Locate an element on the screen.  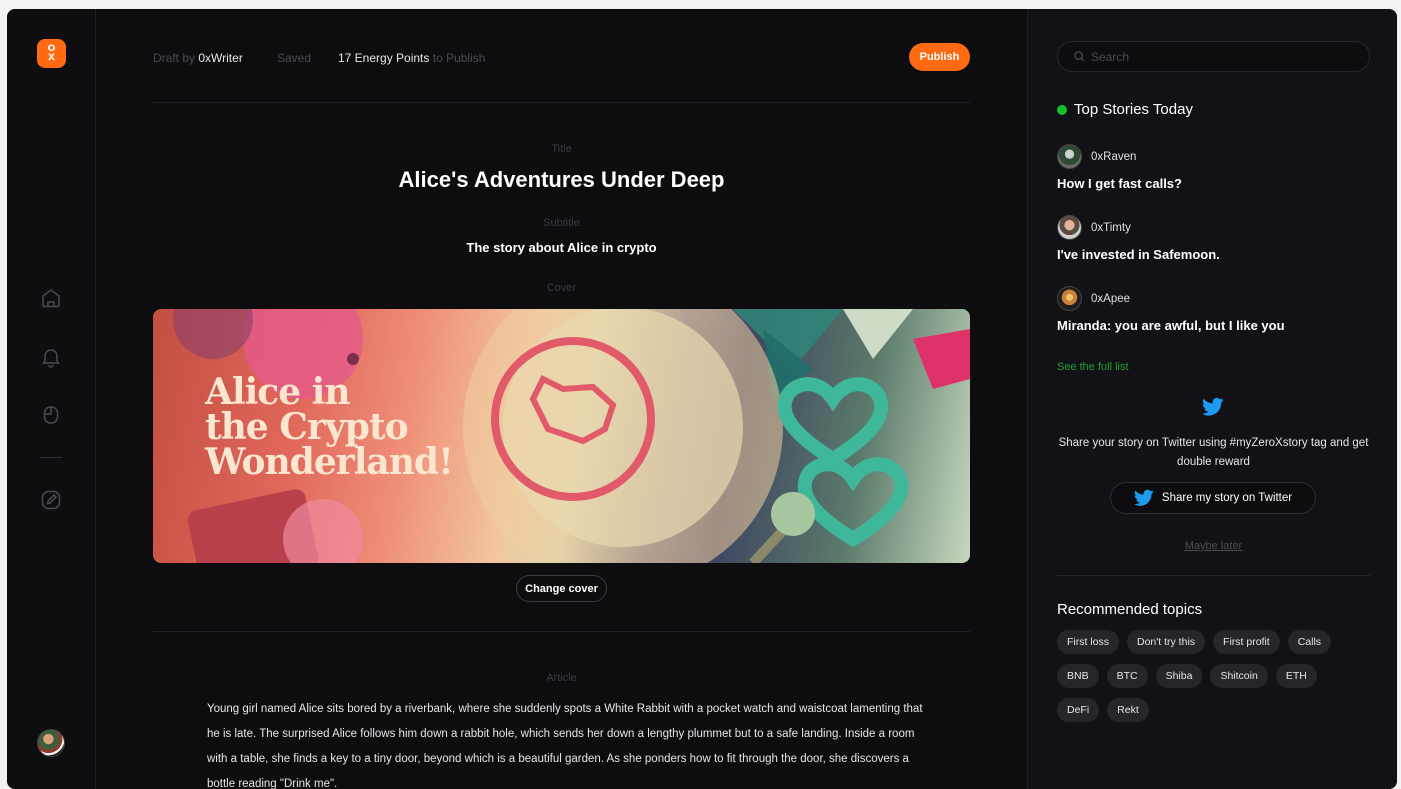
story-item: 0xTimty I've invested in Safemoon. is located at coordinates (1217, 238).